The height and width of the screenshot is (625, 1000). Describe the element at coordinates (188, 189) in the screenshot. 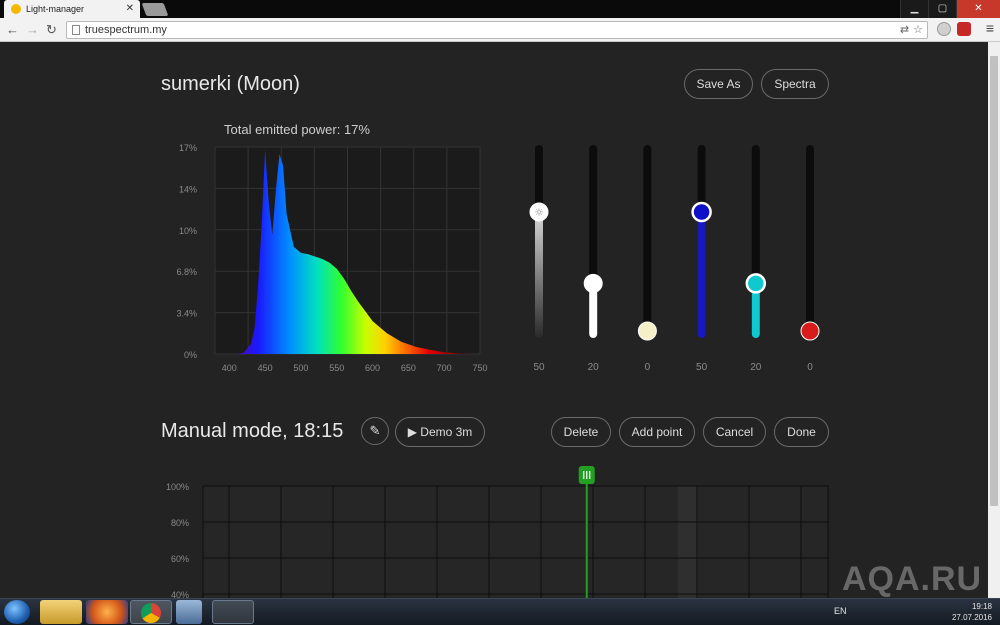

I see `y-tick-label: 14%` at that location.